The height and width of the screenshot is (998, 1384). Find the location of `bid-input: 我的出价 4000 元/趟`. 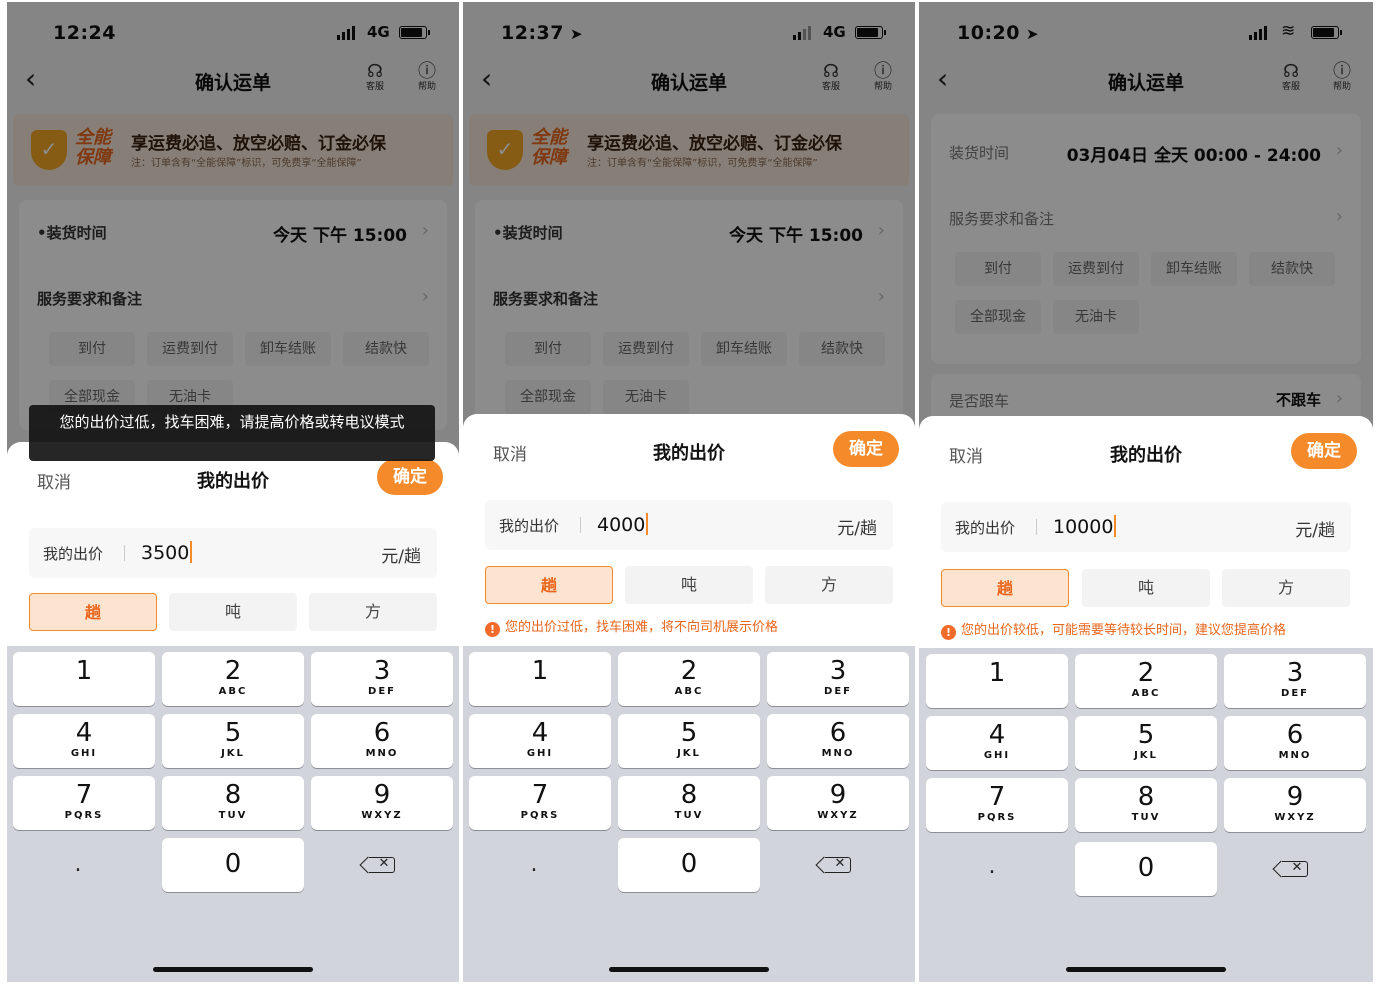

bid-input: 我的出价 4000 元/趟 is located at coordinates (689, 525).